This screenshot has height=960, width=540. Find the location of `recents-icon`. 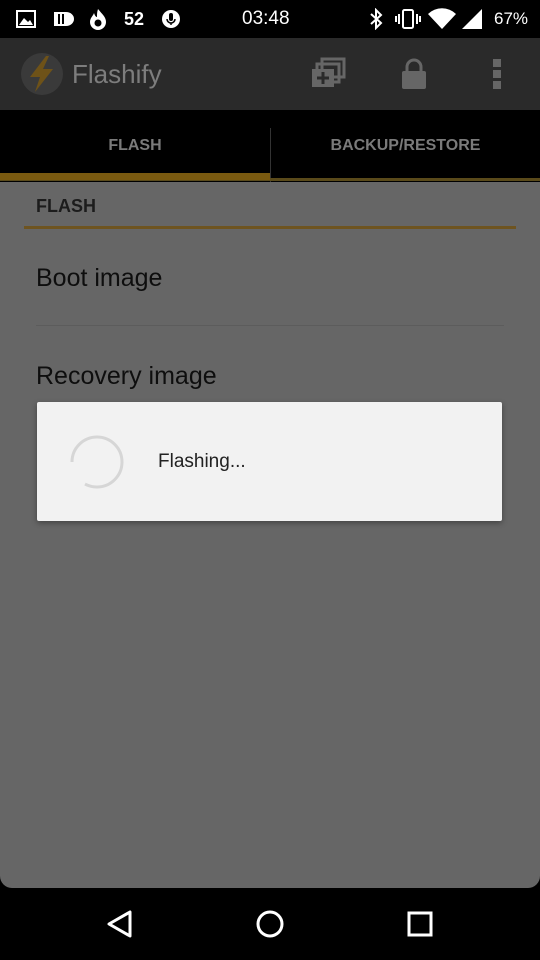

recents-icon is located at coordinates (420, 924).